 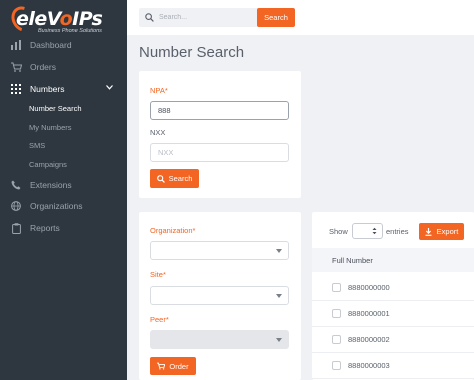 I want to click on bar-chart-icon, so click(x=16, y=45).